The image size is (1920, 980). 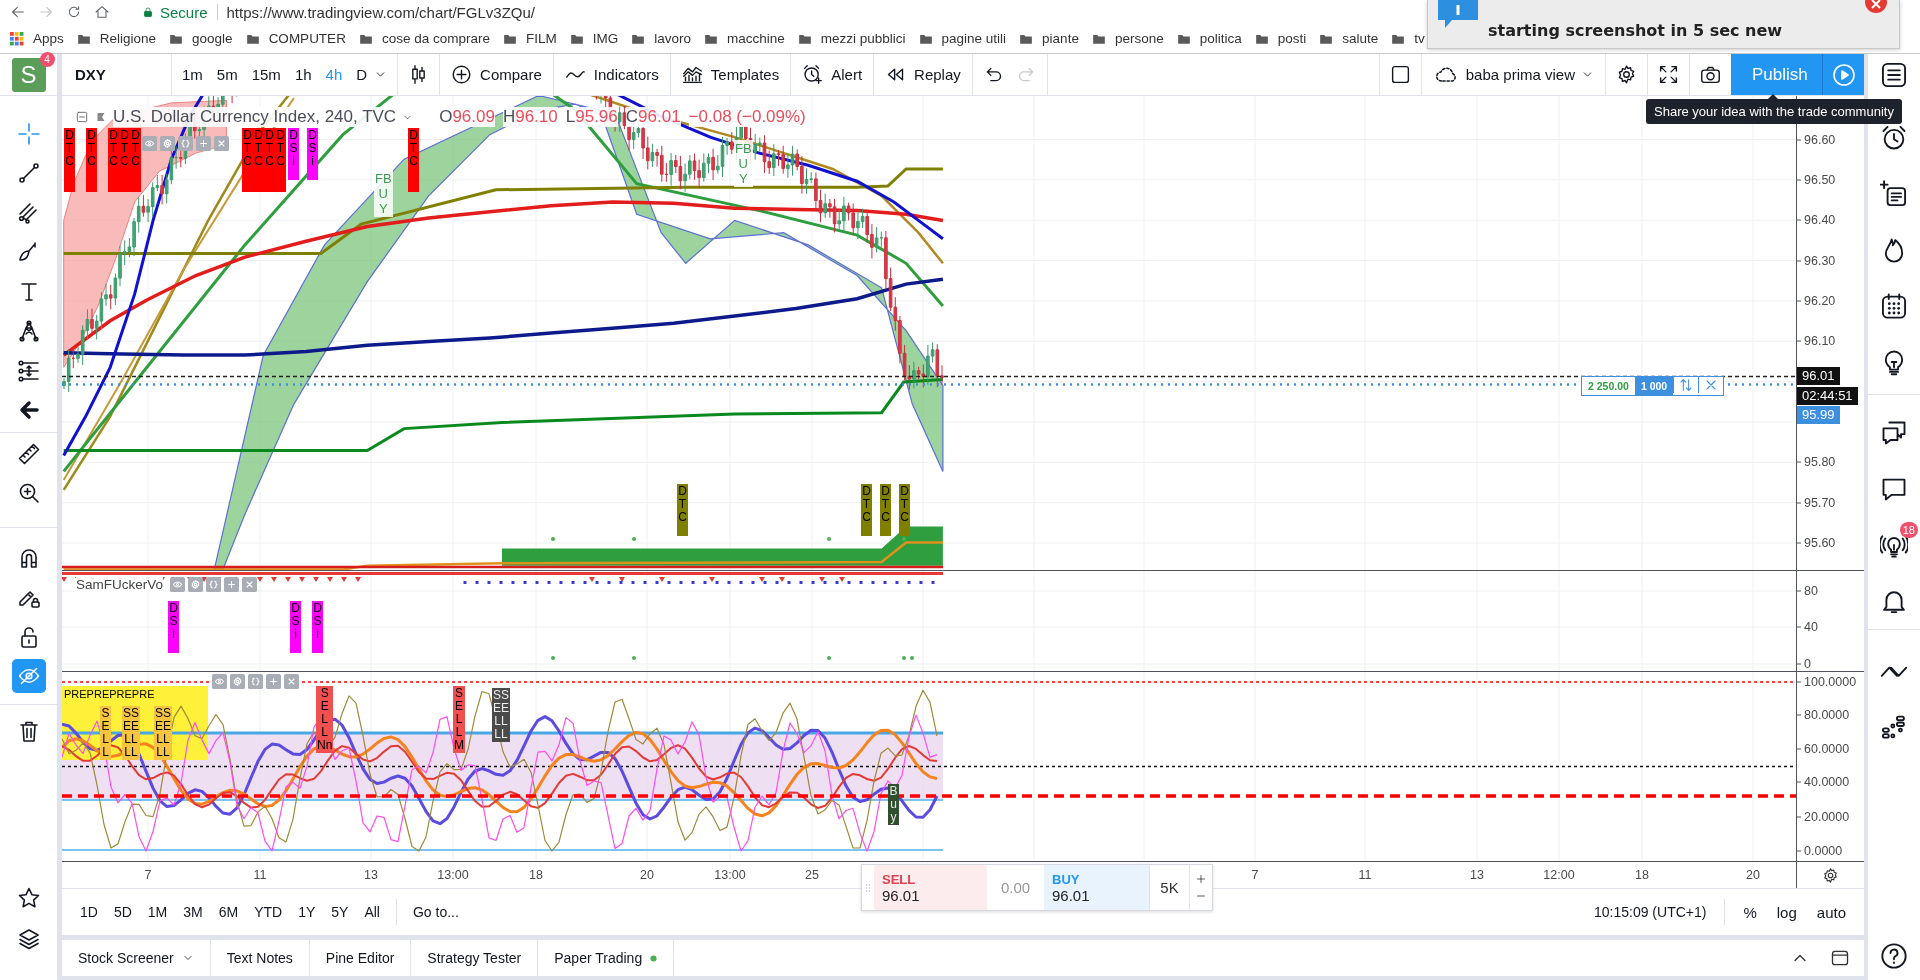 What do you see at coordinates (380, 12) in the screenshot?
I see `url-text: https://www.tradingview.com/chart/FGLv3ZQu/` at bounding box center [380, 12].